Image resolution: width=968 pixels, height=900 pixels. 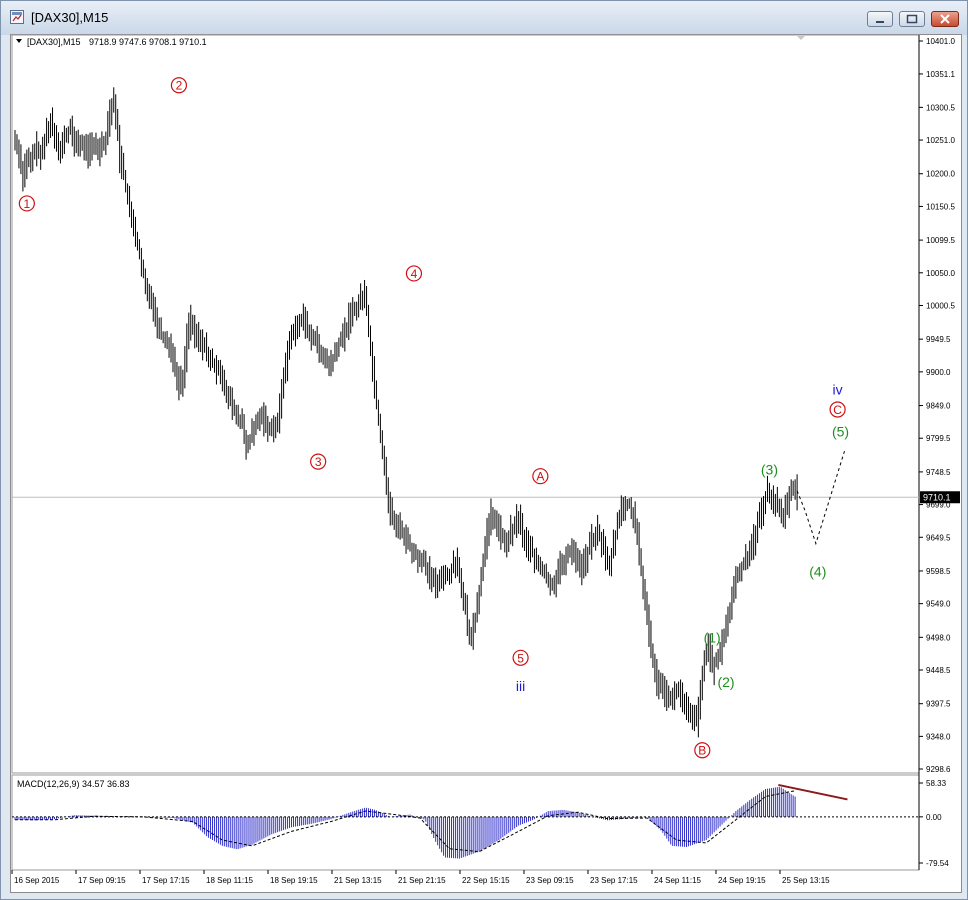 What do you see at coordinates (938, 670) in the screenshot?
I see `price-tick-label: 9448.5` at bounding box center [938, 670].